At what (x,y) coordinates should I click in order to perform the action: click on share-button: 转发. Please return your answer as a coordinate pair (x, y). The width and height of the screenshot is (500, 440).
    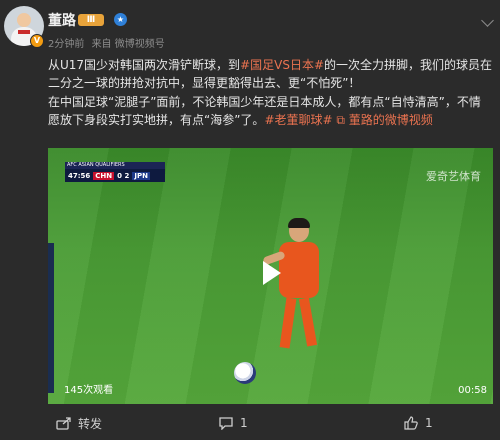
    Looking at the image, I should click on (79, 423).